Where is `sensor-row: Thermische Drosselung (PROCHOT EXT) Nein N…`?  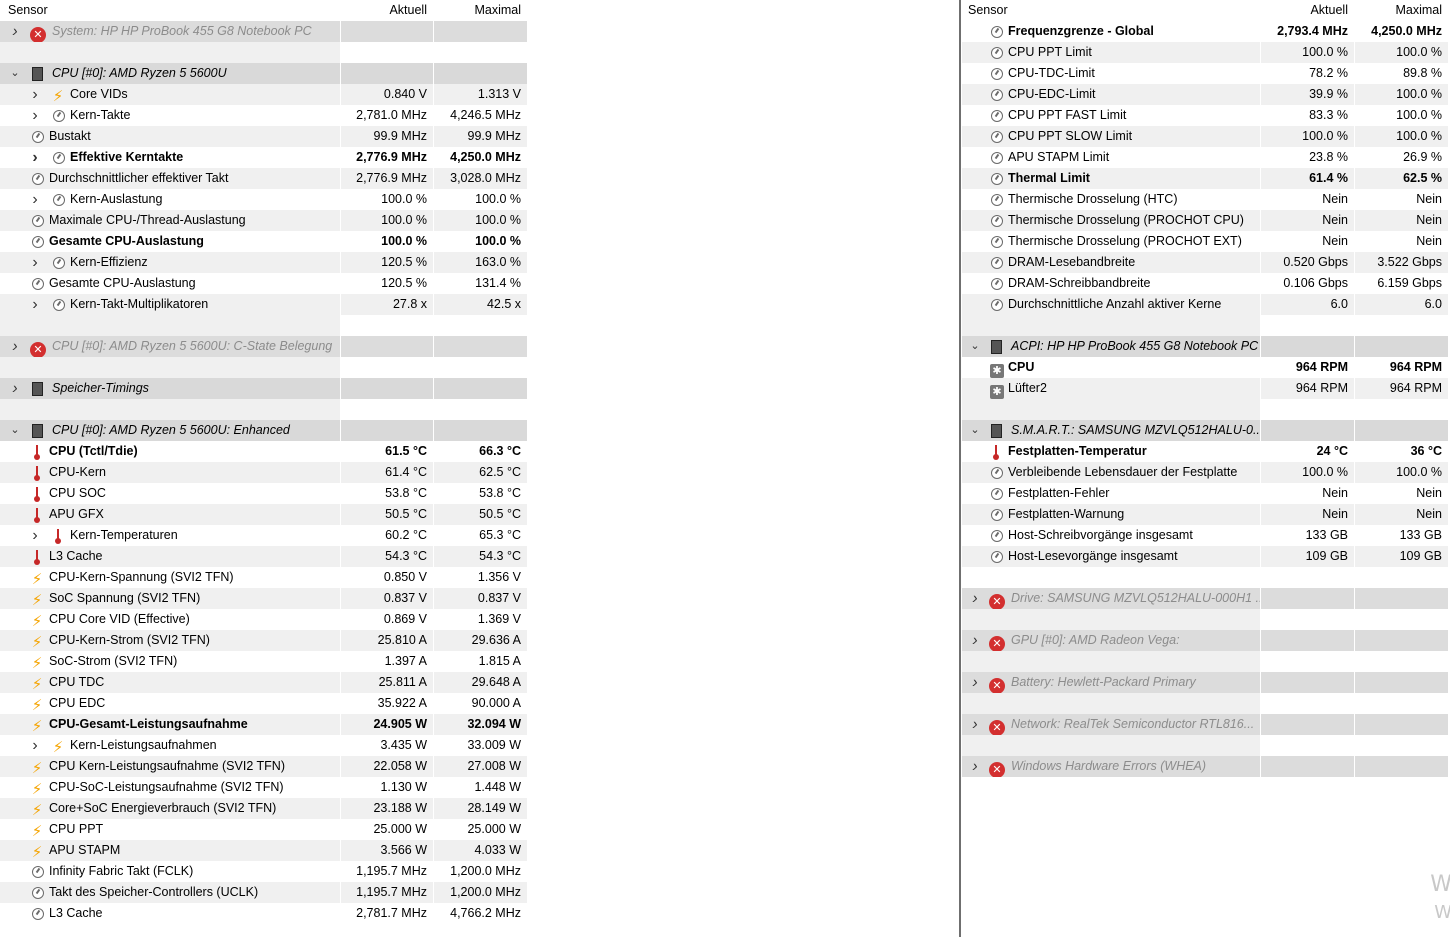
sensor-row: Thermische Drosselung (PROCHOT EXT) Nein N… is located at coordinates (1206, 241).